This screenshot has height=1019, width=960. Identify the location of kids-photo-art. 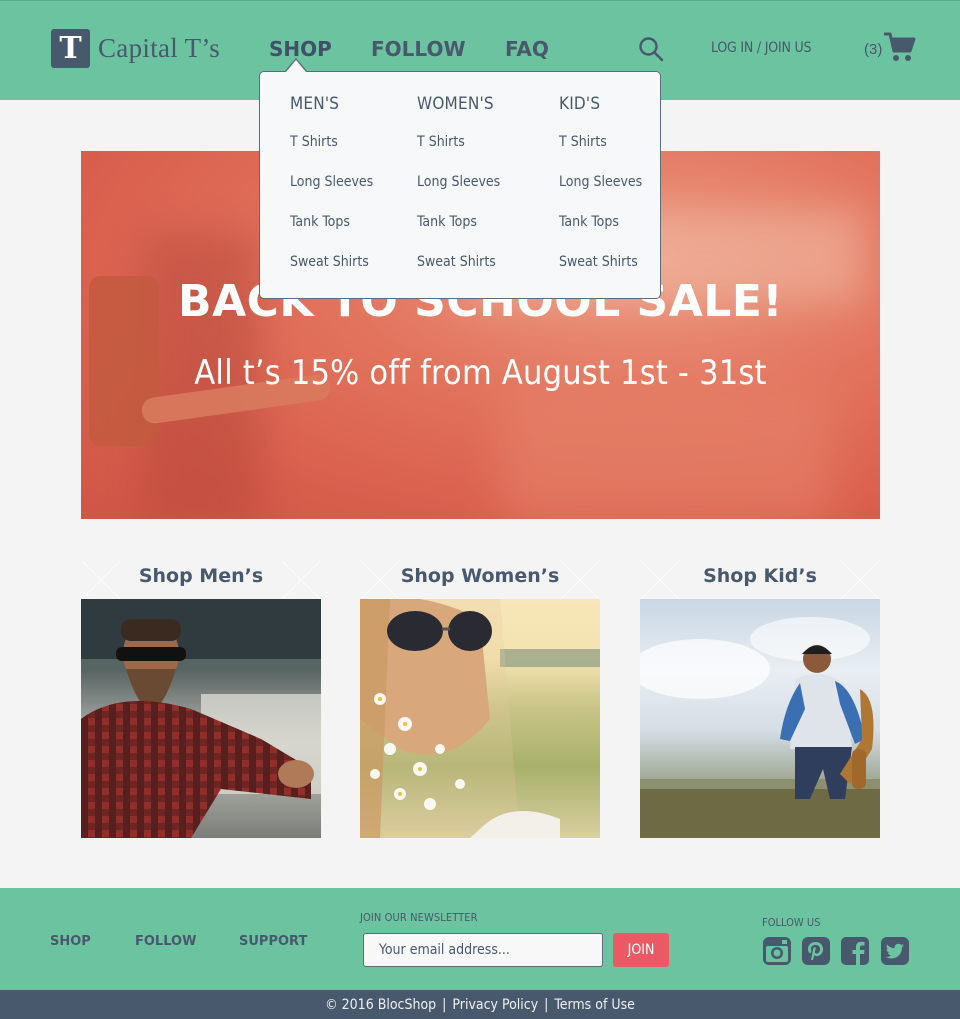
(760, 727).